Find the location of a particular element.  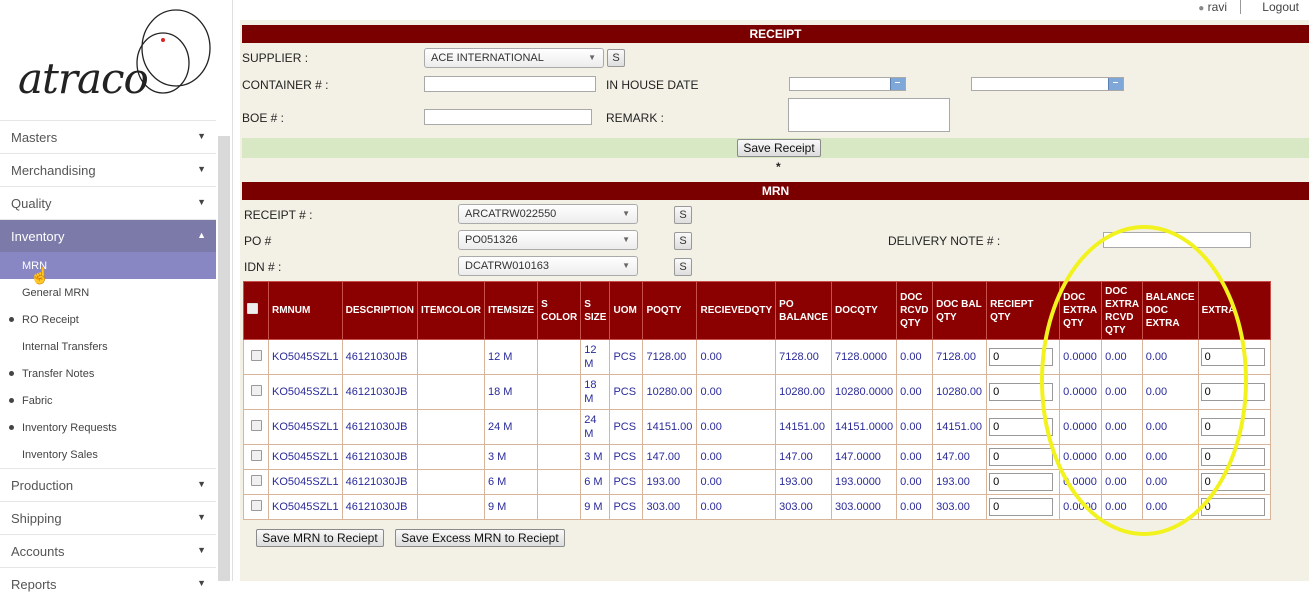

table-cell: 147.00 is located at coordinates (960, 457).